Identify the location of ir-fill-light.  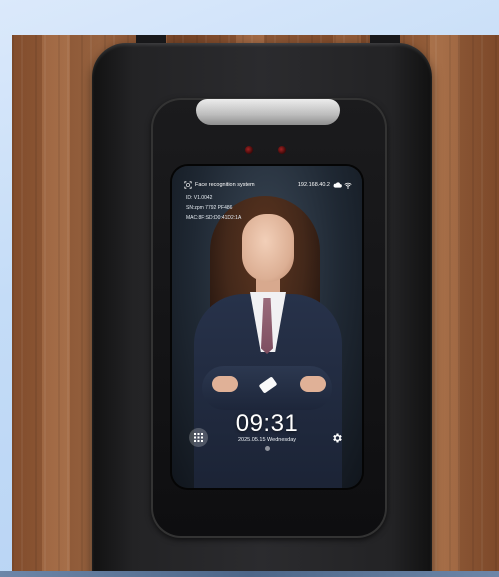
(268, 112).